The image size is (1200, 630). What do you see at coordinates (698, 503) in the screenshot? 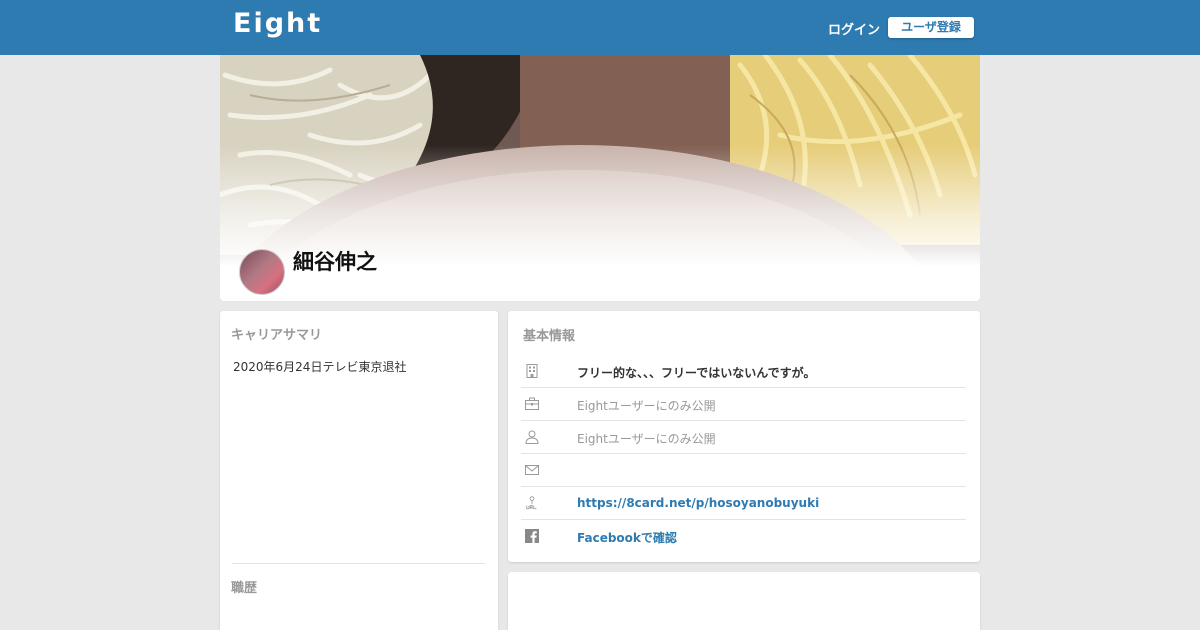
I see `profile-url-link: https://8card.net/p/hosoyanobuyuki` at bounding box center [698, 503].